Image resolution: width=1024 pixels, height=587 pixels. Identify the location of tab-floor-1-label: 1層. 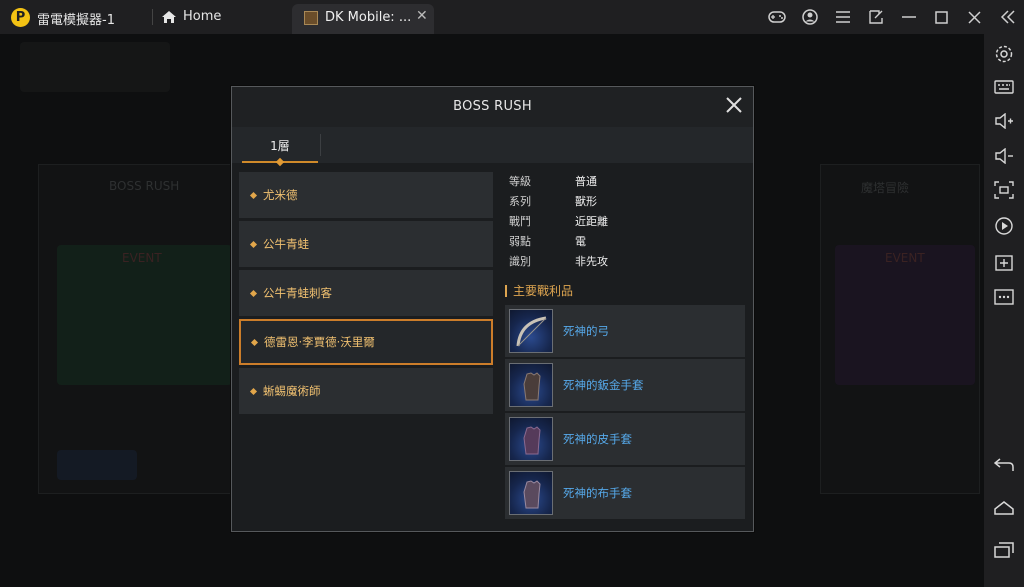
(280, 146).